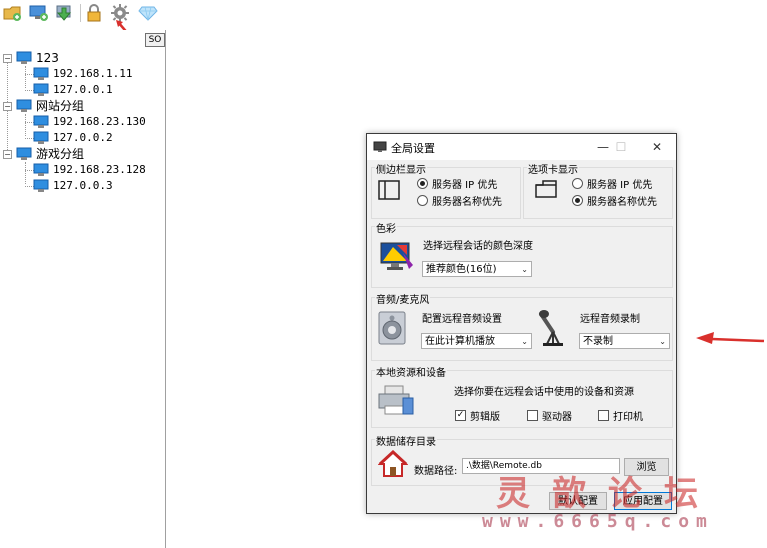 This screenshot has width=767, height=548. I want to click on tree-host-label: 127.0.0.3, so click(83, 185).